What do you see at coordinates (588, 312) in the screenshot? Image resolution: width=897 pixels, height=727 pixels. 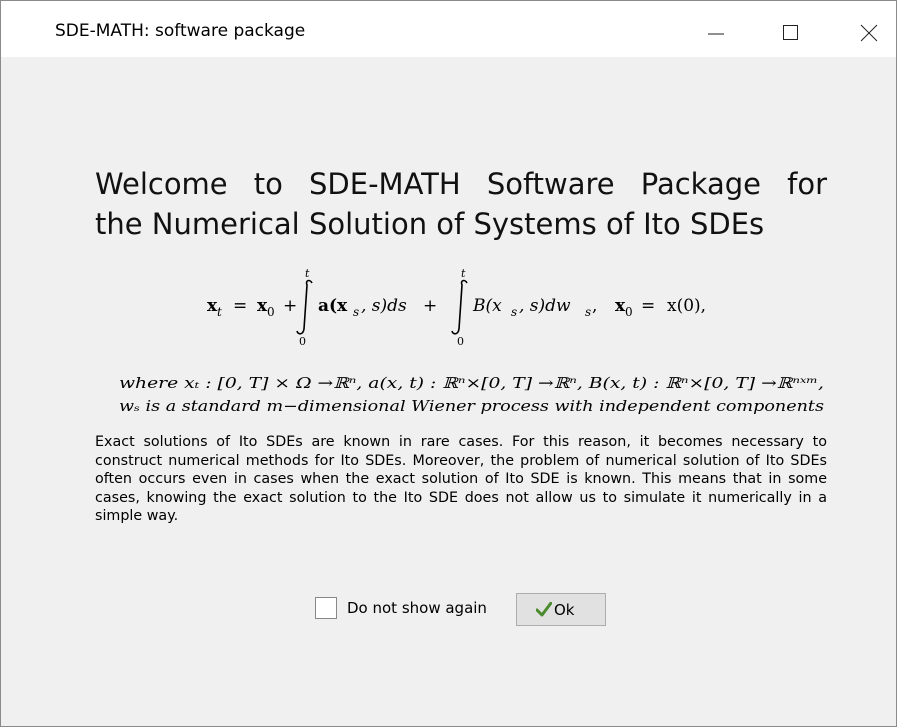 I see `integrand2-tail-sub: s` at bounding box center [588, 312].